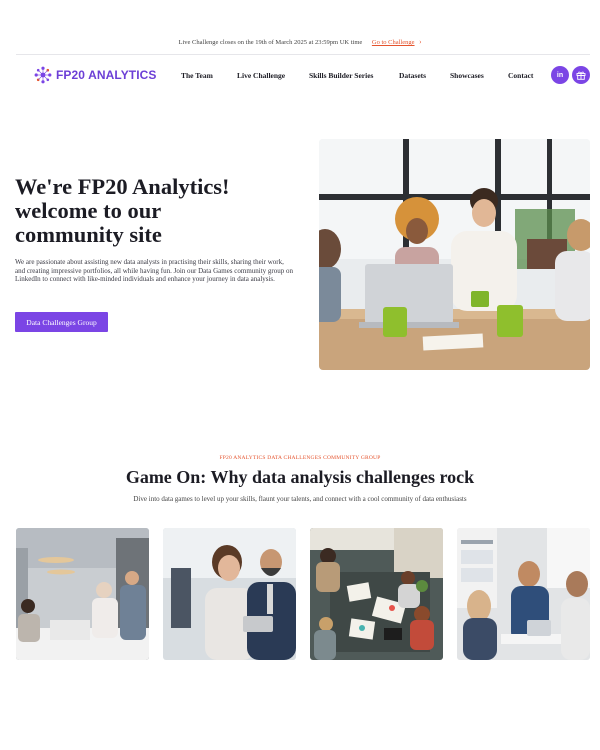 Image resolution: width=600 pixels, height=750 pixels. What do you see at coordinates (520, 75) in the screenshot?
I see `nav-contact: Contact` at bounding box center [520, 75].